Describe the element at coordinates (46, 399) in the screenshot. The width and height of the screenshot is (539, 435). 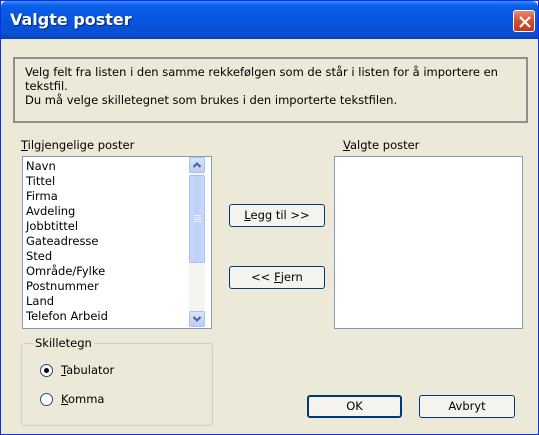
I see `radio-komma` at that location.